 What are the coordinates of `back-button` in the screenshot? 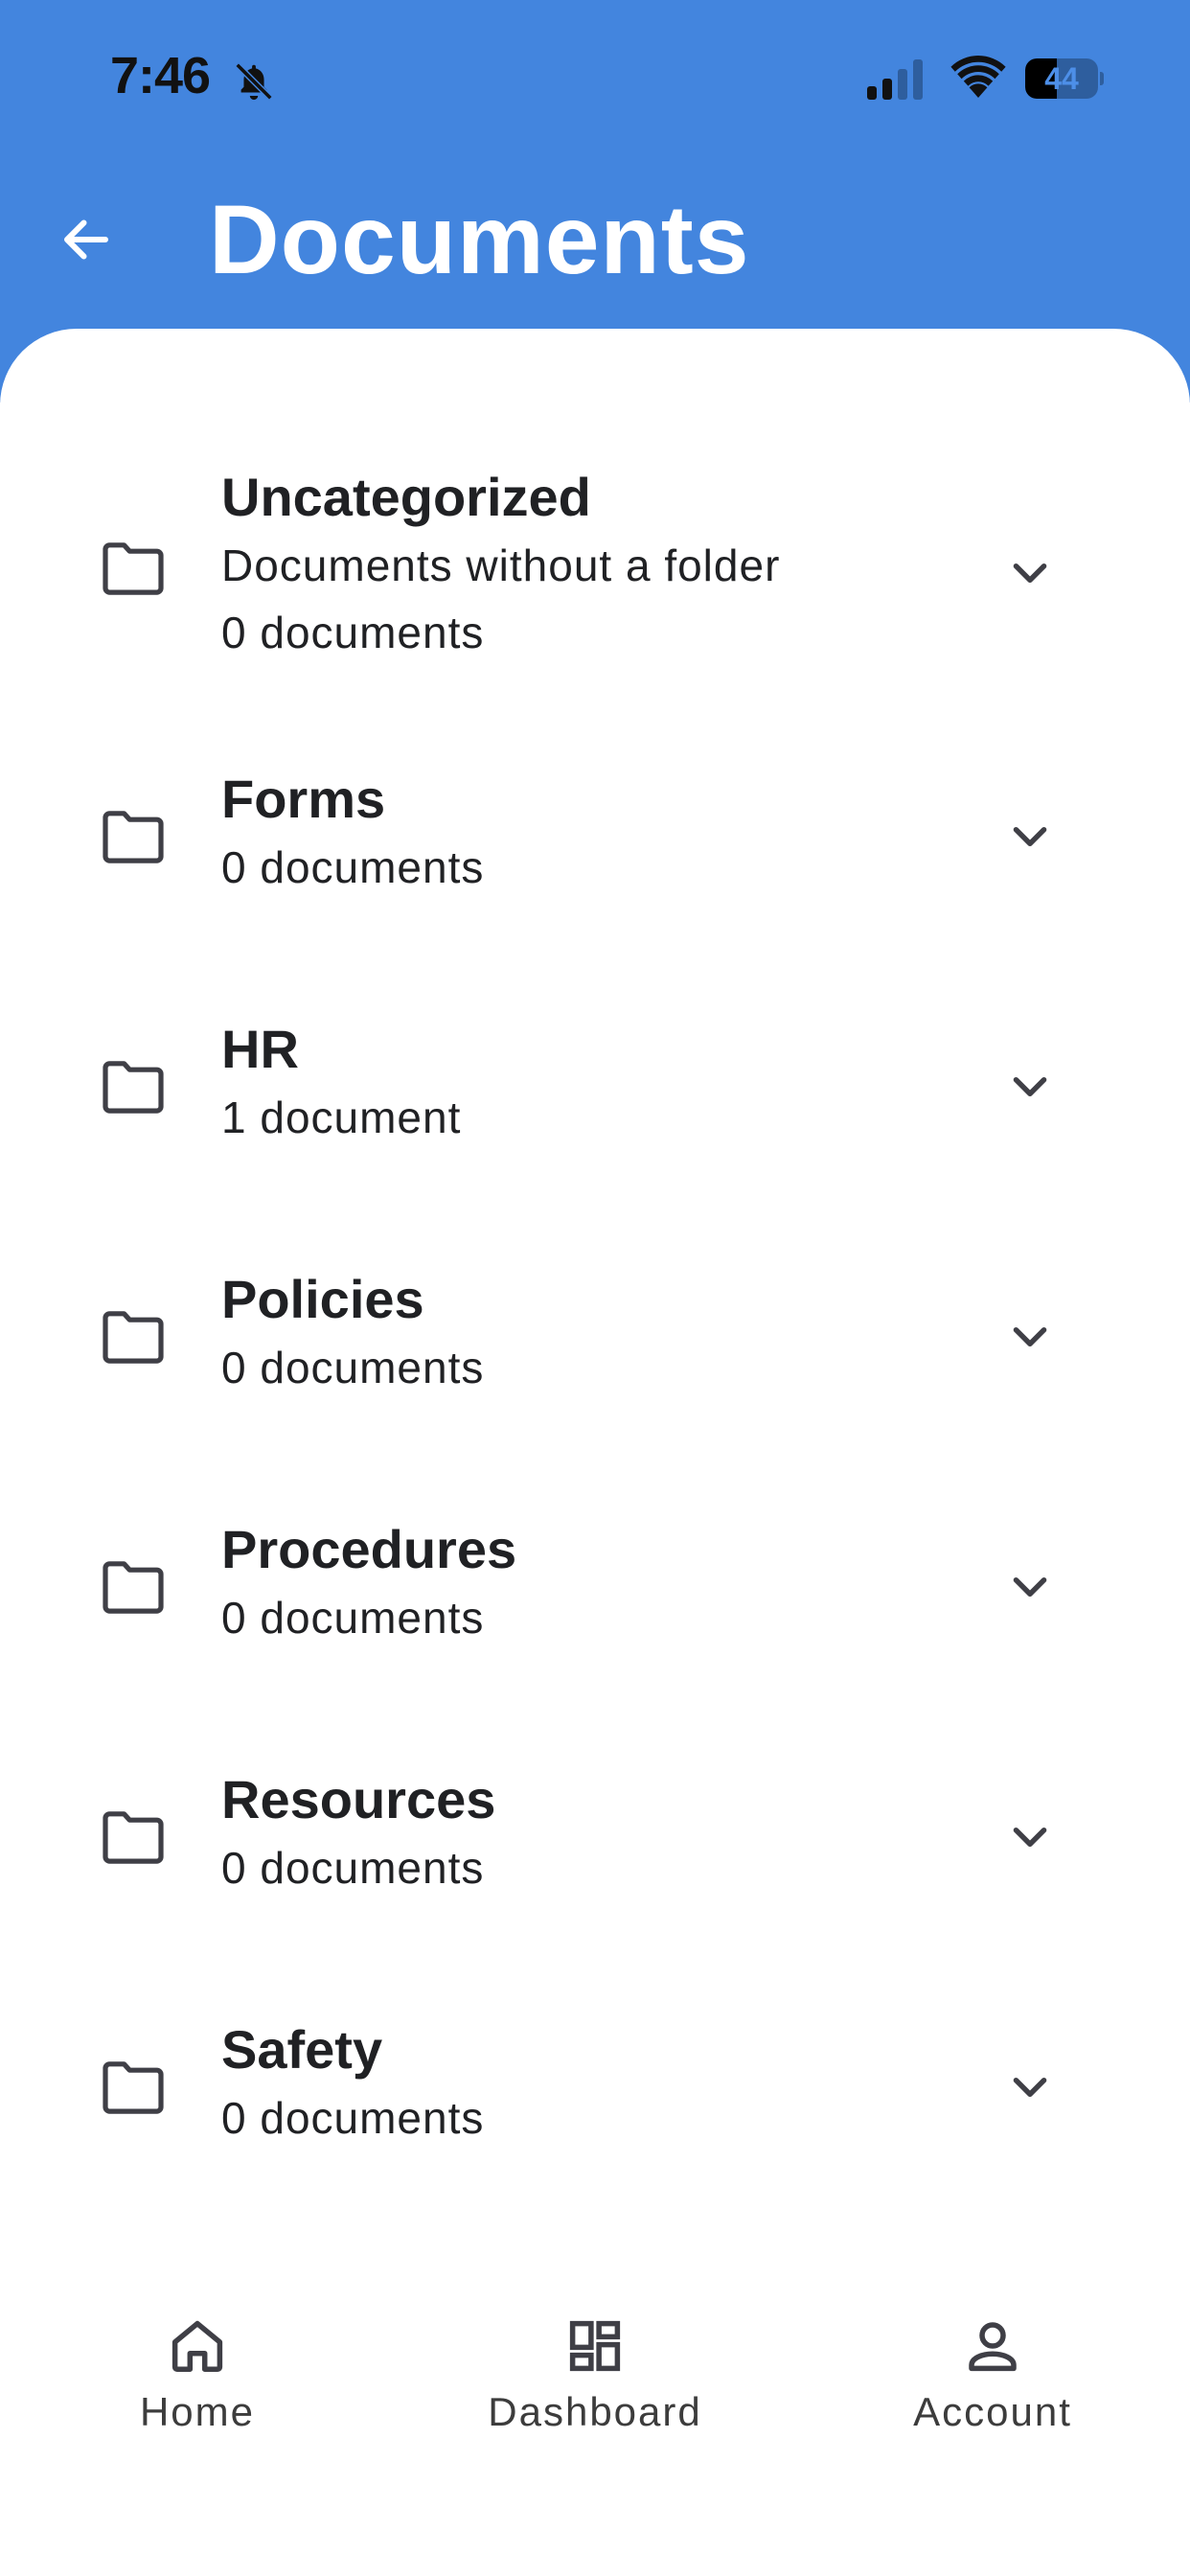 It's located at (87, 239).